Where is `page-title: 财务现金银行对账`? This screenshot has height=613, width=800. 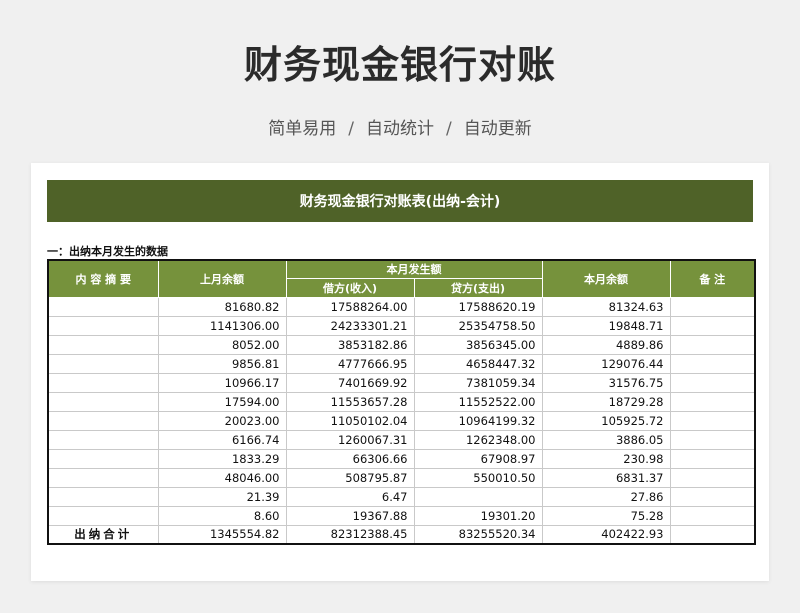
page-title: 财务现金银行对账 is located at coordinates (399, 65).